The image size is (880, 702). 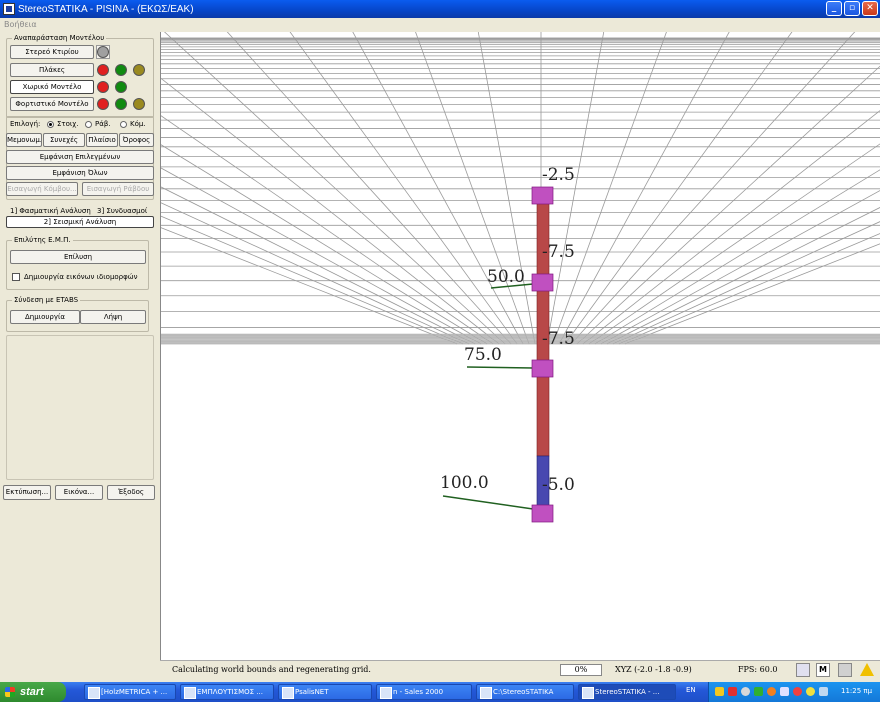 What do you see at coordinates (691, 690) in the screenshot?
I see `language-indicator: EN` at bounding box center [691, 690].